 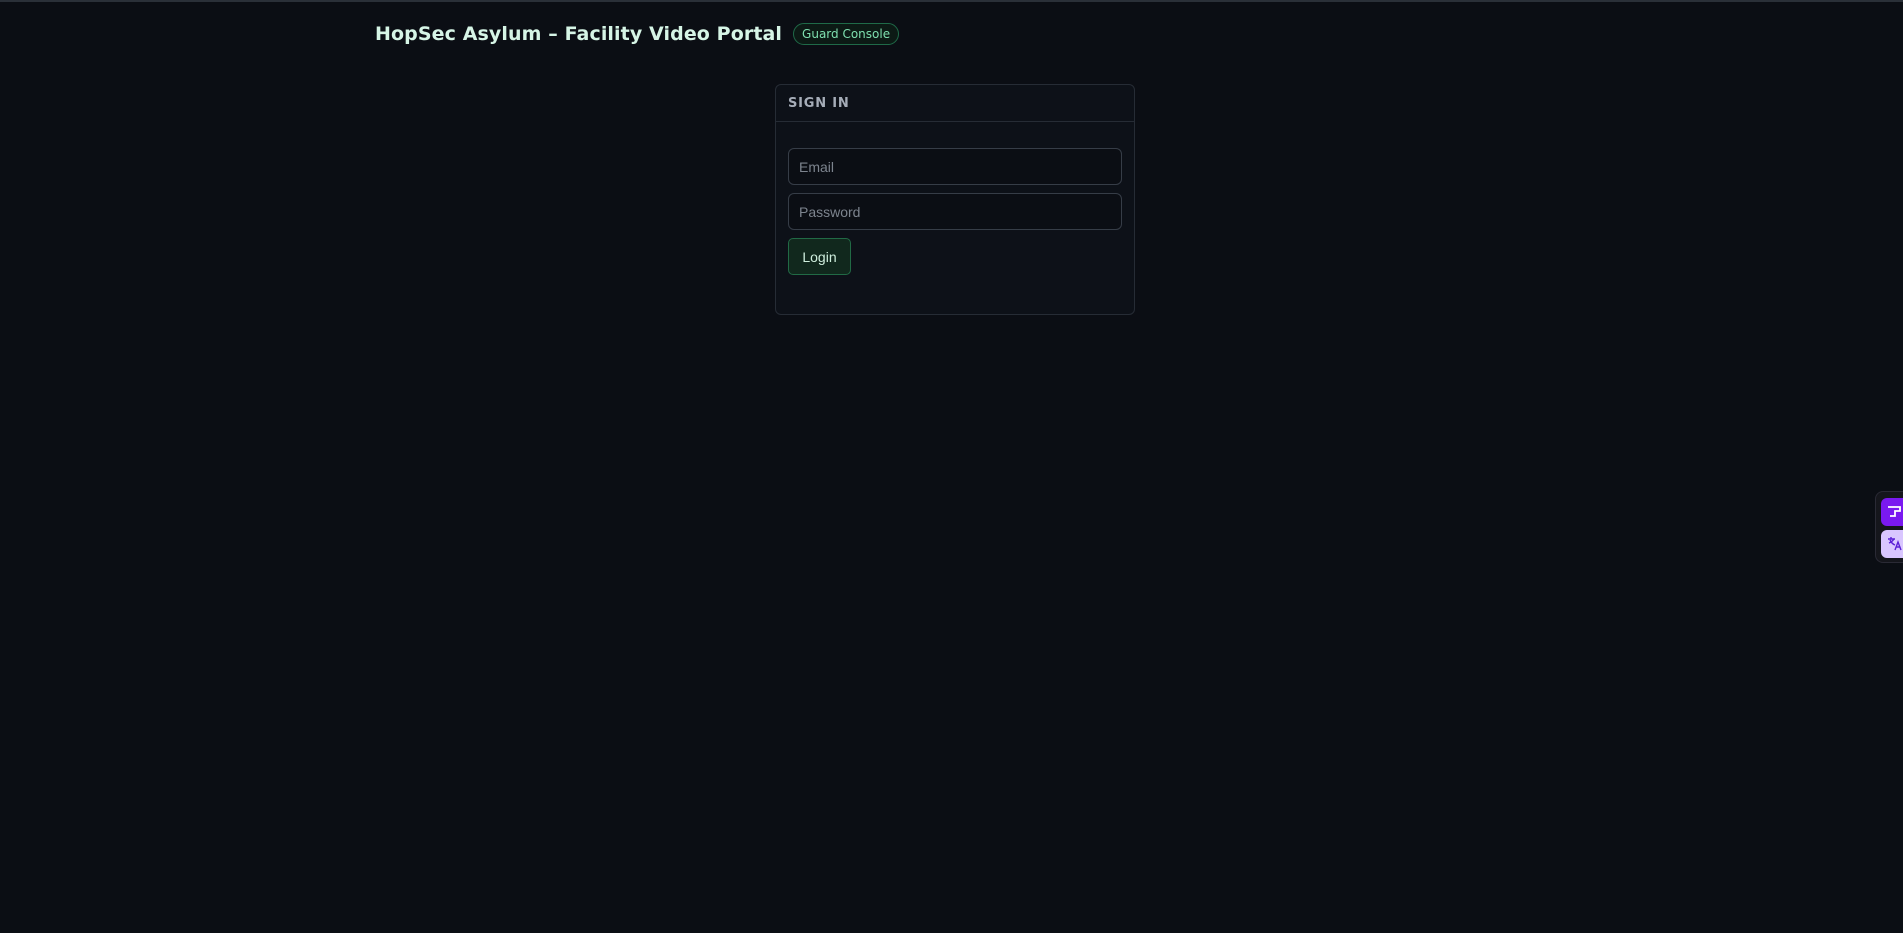 I want to click on top-border, so click(x=951, y=1).